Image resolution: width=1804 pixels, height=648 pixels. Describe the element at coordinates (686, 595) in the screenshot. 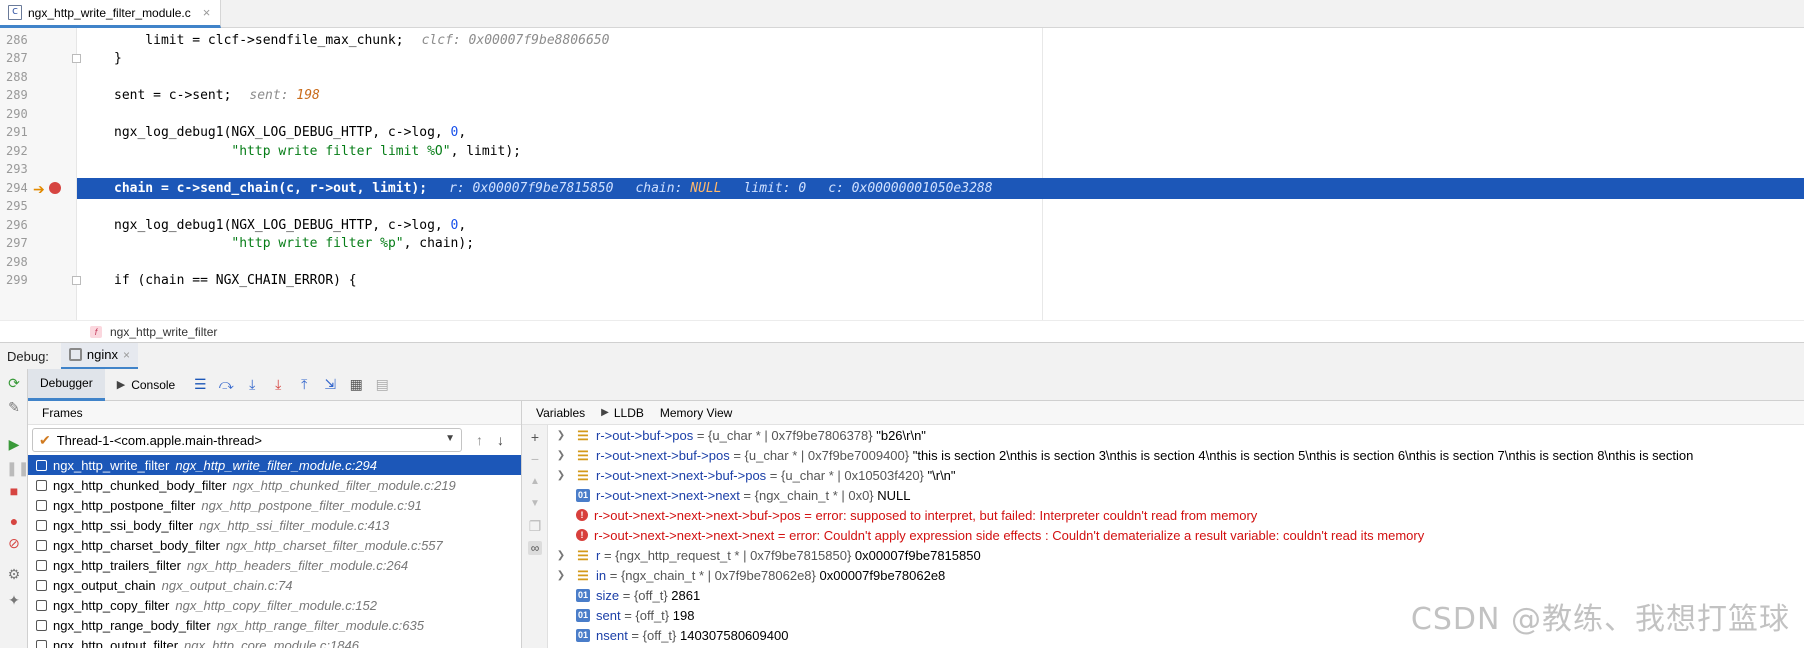

I see `variable-value: 2861` at that location.